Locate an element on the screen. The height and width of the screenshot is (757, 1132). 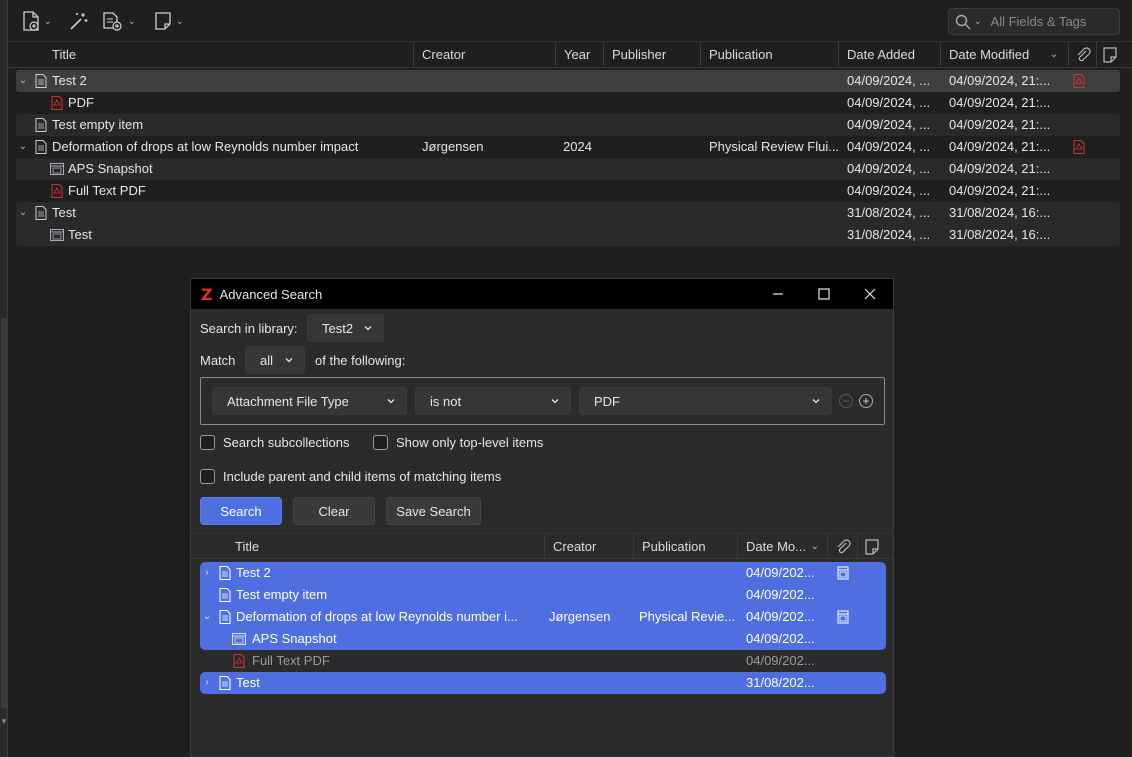
condition-value-select: PDF is located at coordinates (705, 401).